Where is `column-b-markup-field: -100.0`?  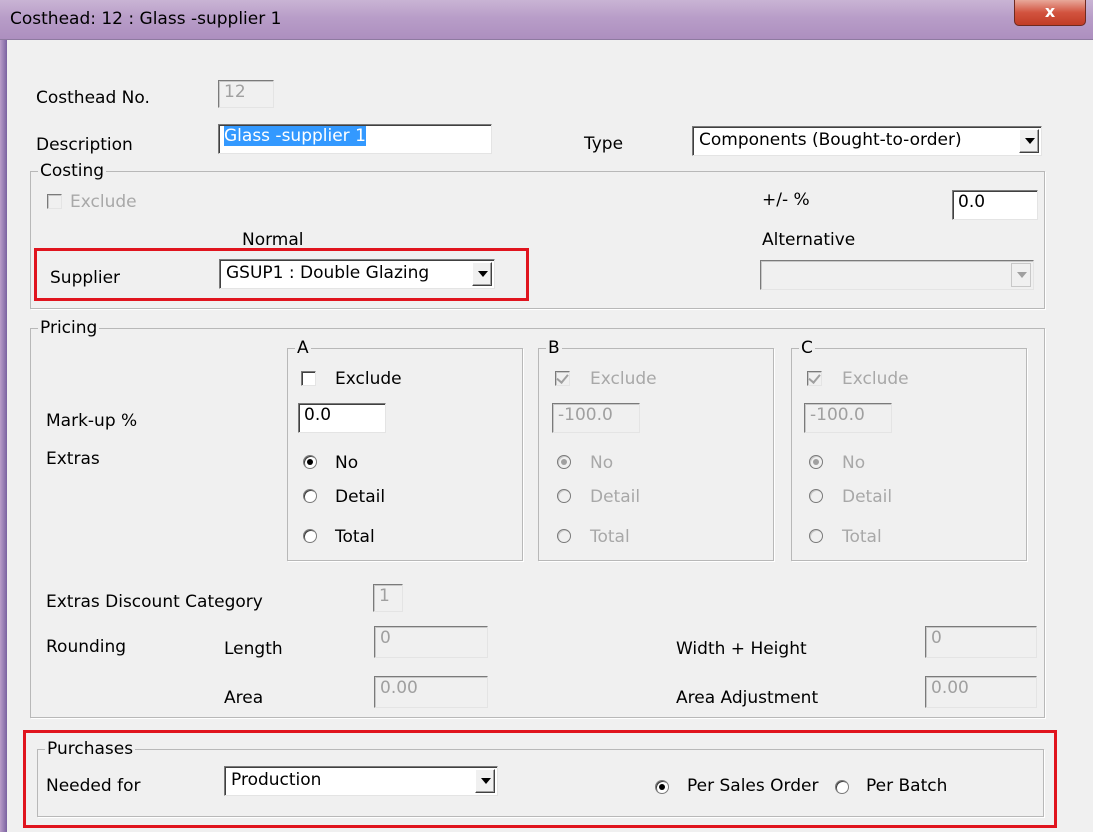 column-b-markup-field: -100.0 is located at coordinates (596, 418).